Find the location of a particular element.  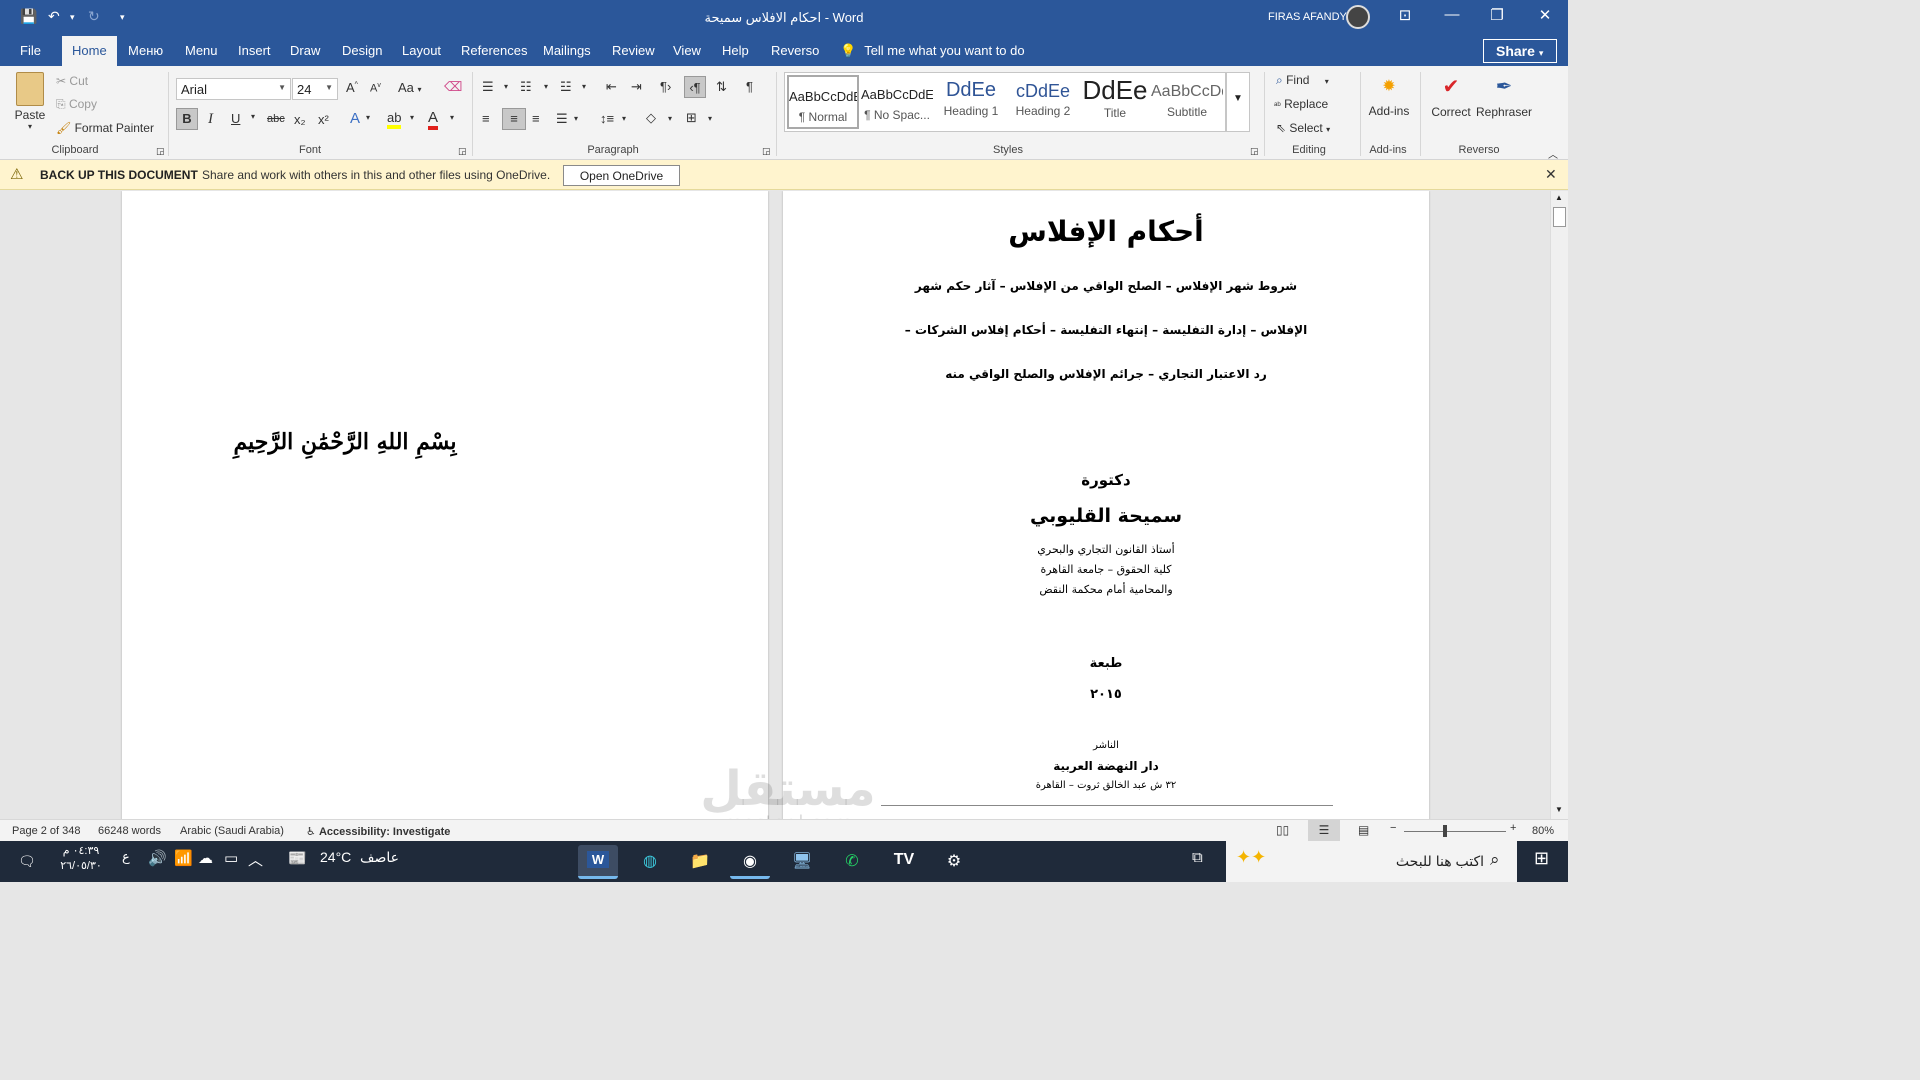

battery-icon: ▭ is located at coordinates (231, 858).